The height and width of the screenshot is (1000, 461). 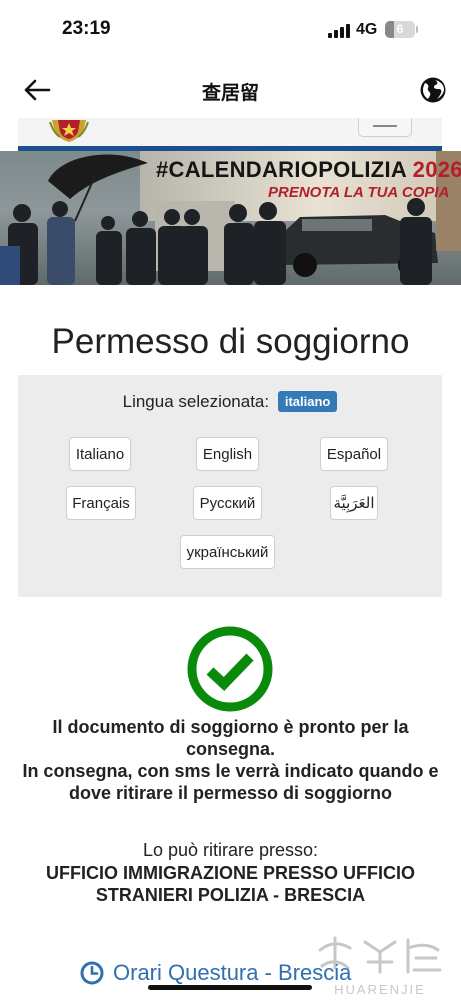 I want to click on page-title: Permesso di soggiorno, so click(x=230, y=341).